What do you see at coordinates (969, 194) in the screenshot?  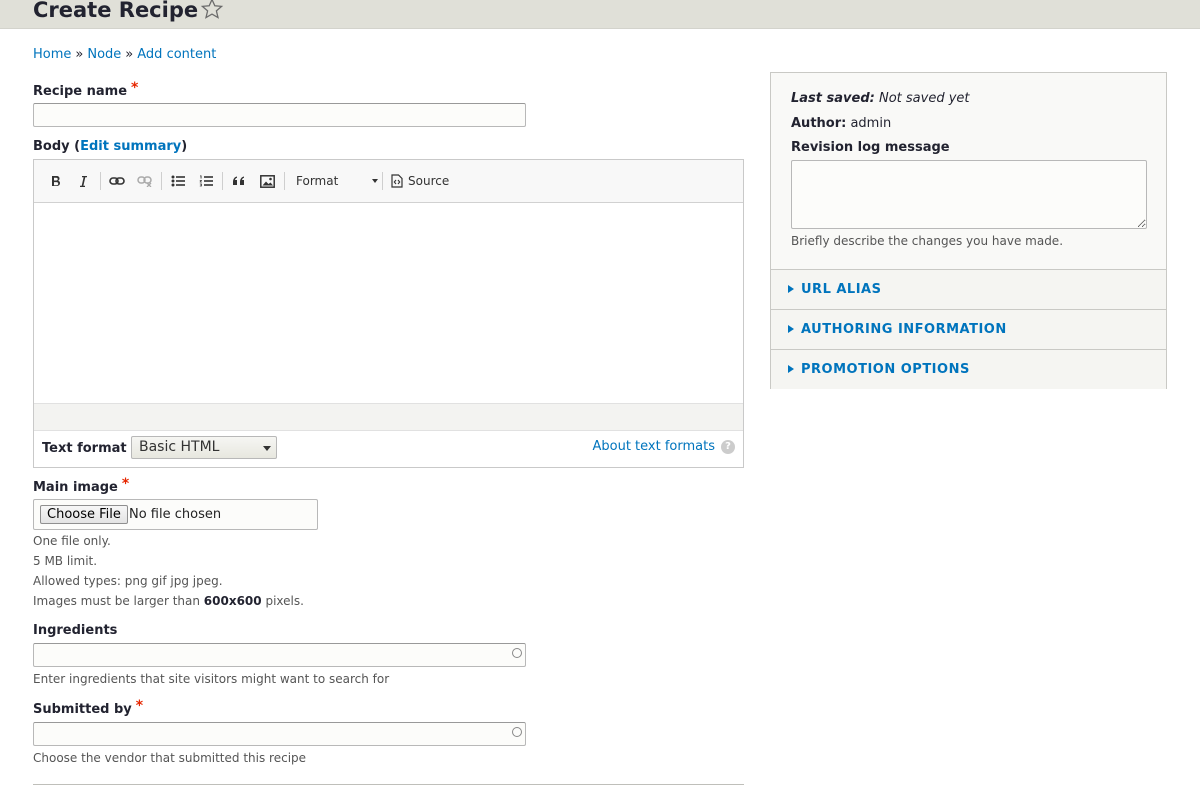 I see `revision-log-textarea` at bounding box center [969, 194].